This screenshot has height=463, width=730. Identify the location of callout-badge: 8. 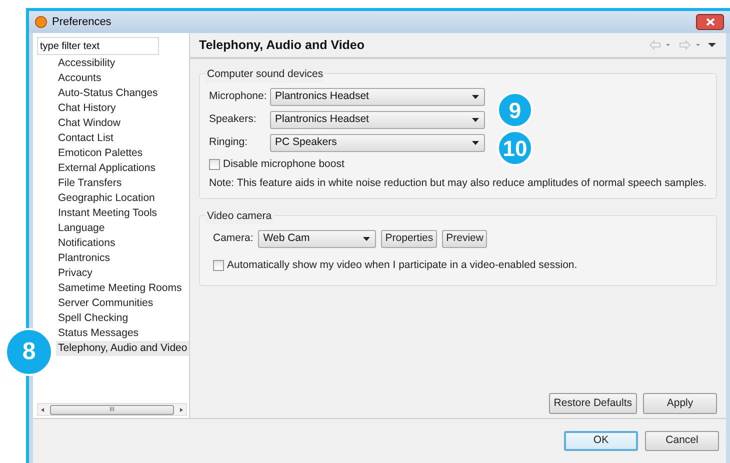
(29, 352).